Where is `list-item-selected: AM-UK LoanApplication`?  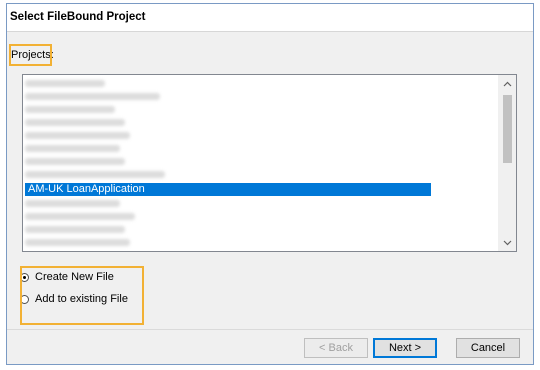
list-item-selected: AM-UK LoanApplication is located at coordinates (228, 189).